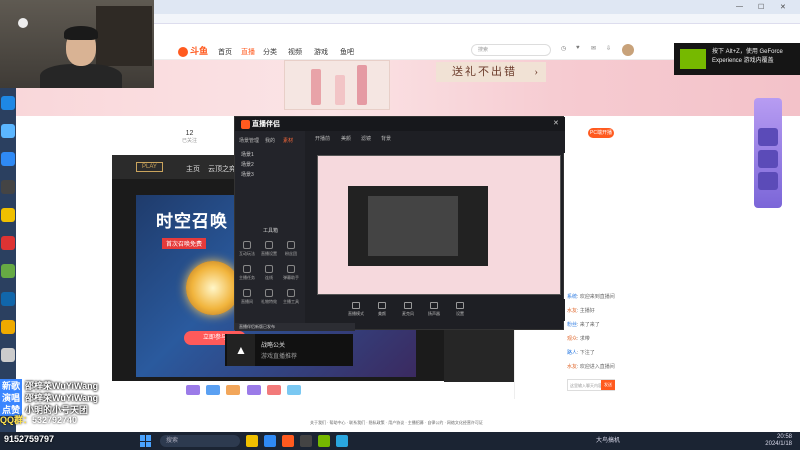  What do you see at coordinates (213, 288) in the screenshot?
I see `golden-orb-image` at bounding box center [213, 288].